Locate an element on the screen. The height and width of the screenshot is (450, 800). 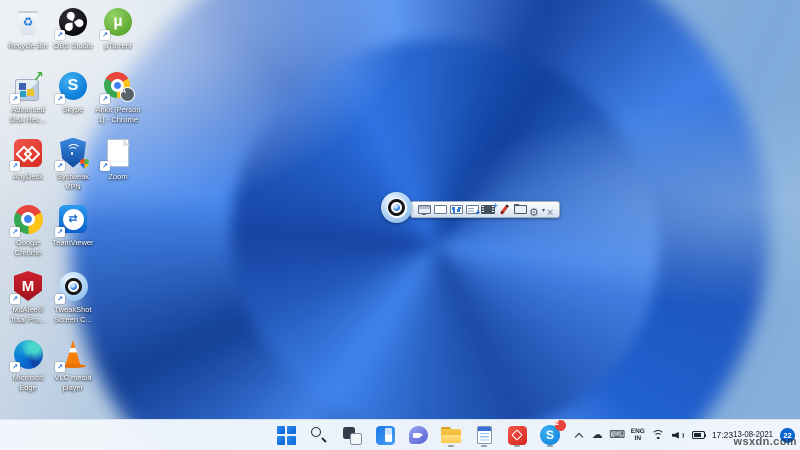
taskbar-widgets-button is located at coordinates (385, 435).